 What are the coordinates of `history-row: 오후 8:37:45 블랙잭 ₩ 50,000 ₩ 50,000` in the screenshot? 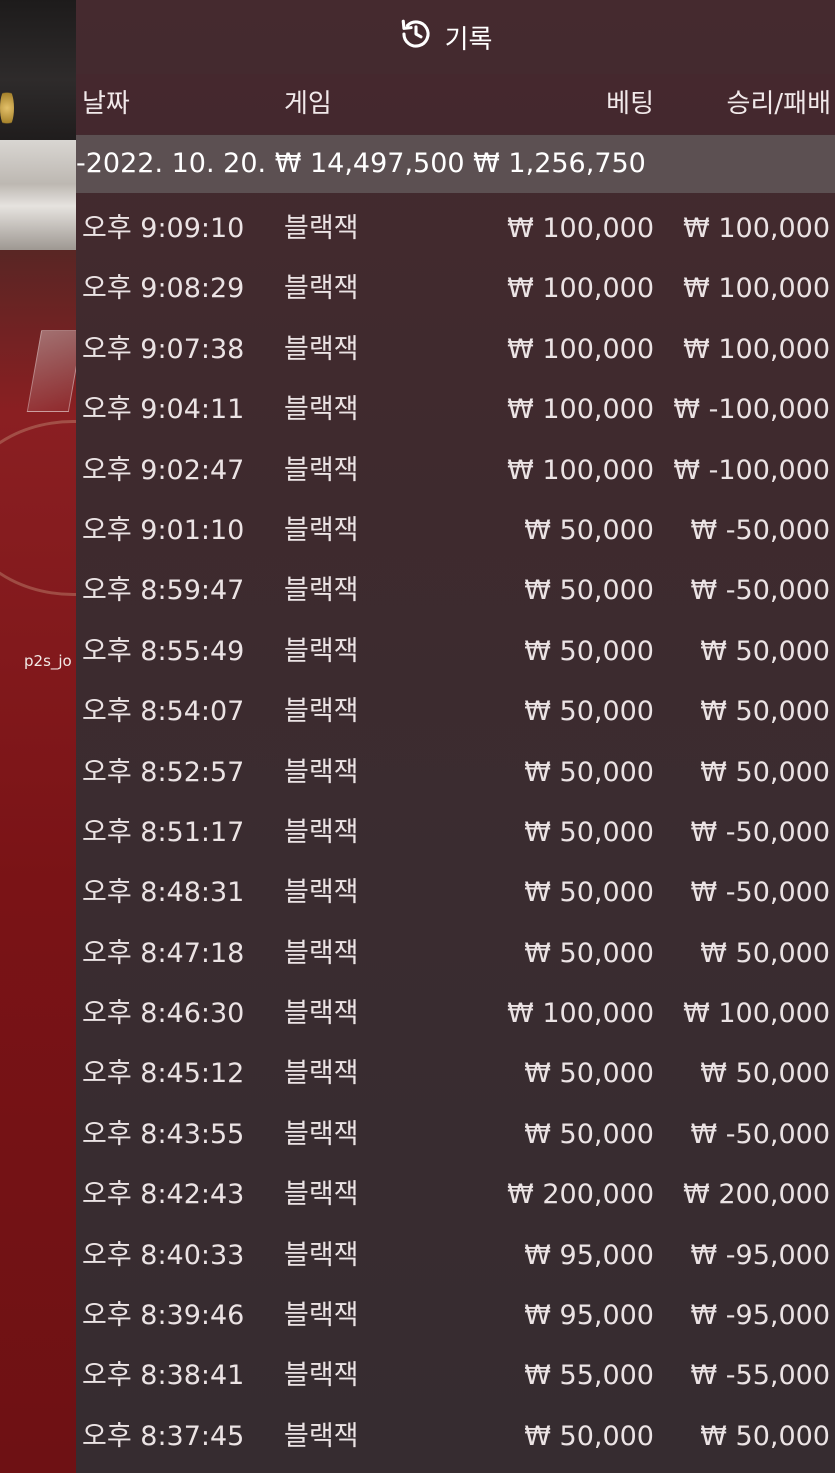 It's located at (455, 1437).